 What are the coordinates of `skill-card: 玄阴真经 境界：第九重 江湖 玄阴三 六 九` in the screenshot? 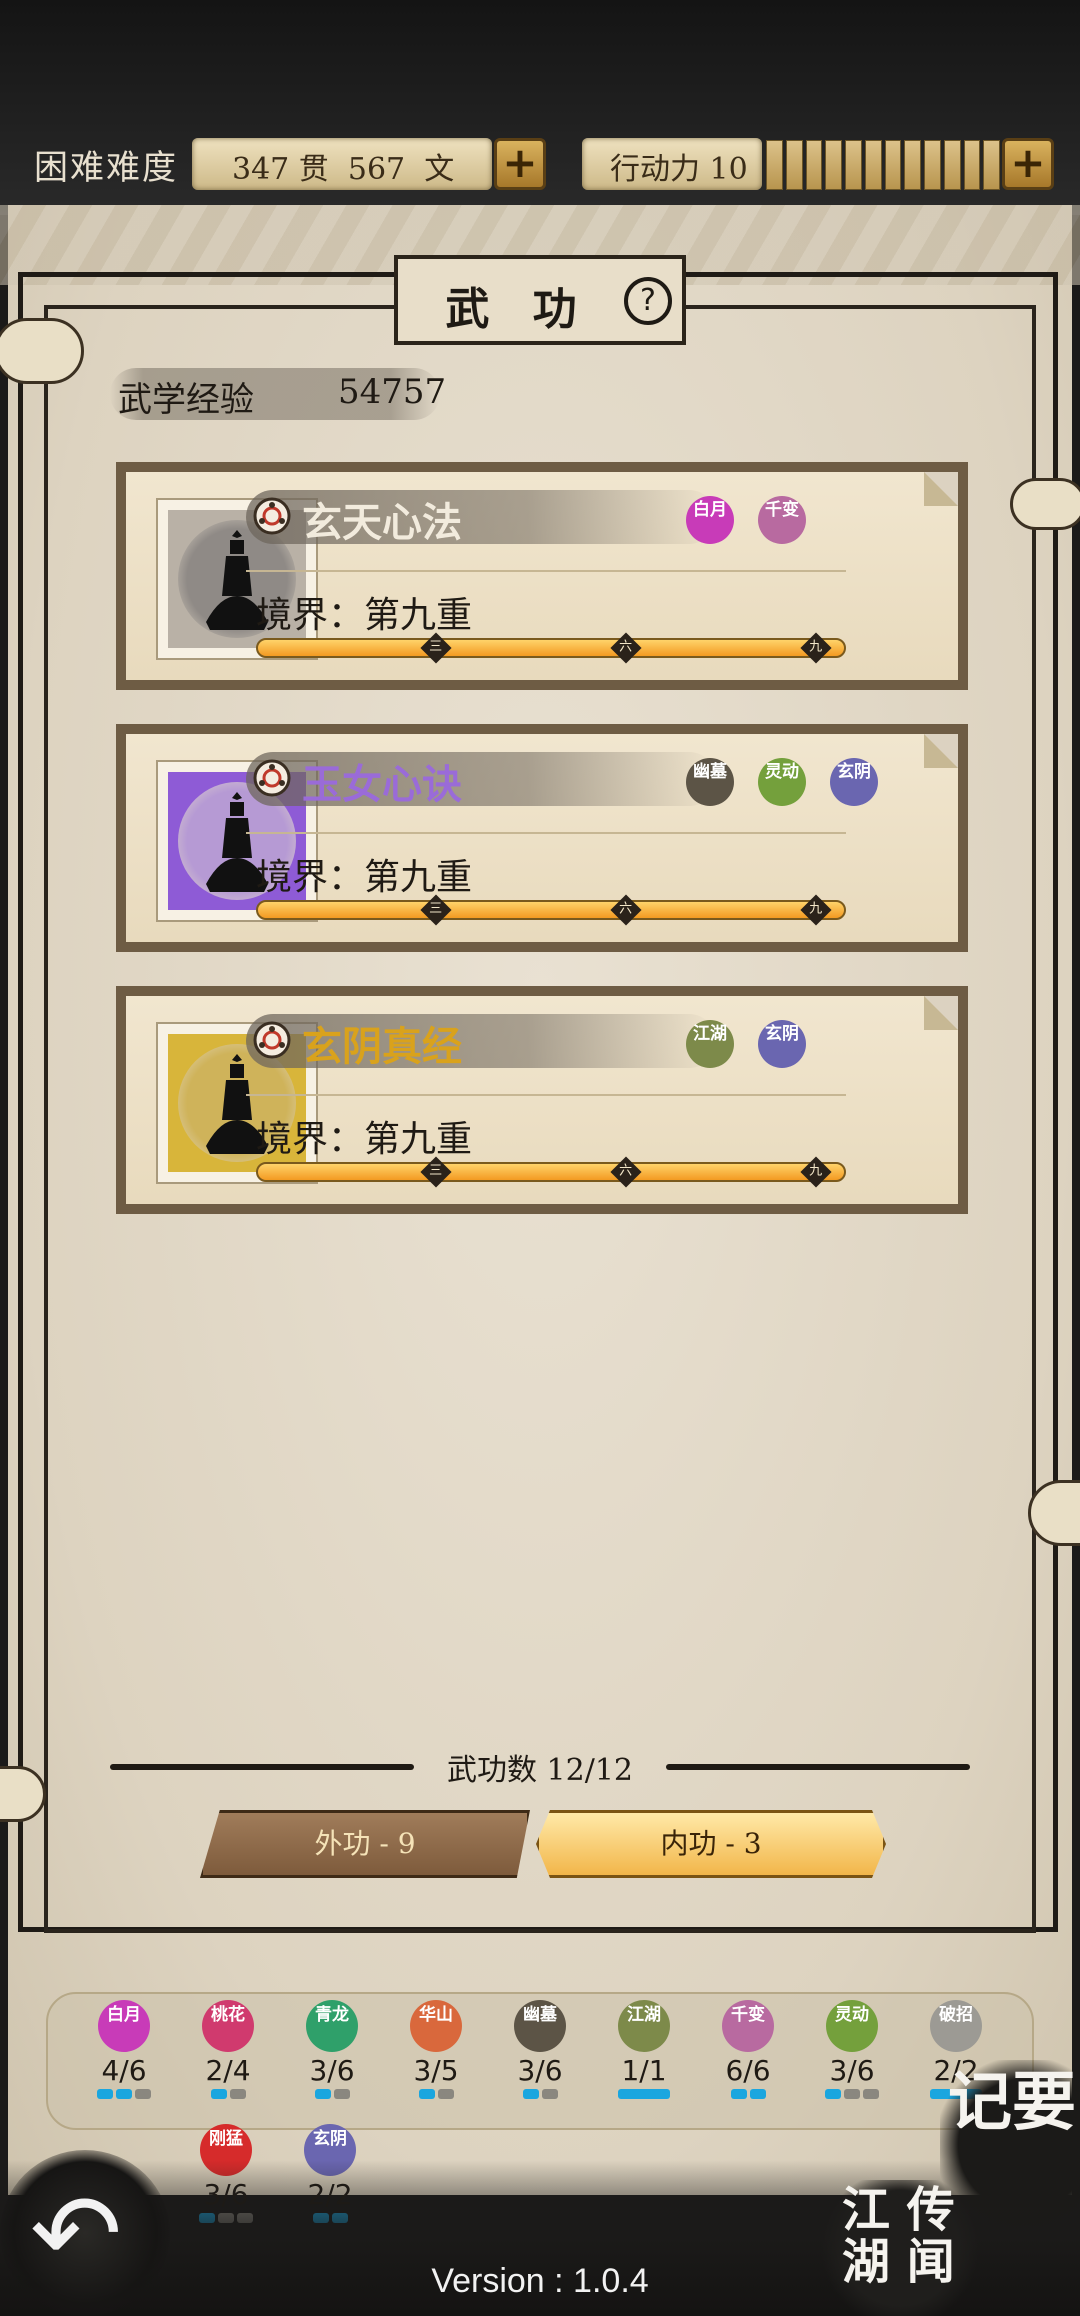 It's located at (542, 1100).